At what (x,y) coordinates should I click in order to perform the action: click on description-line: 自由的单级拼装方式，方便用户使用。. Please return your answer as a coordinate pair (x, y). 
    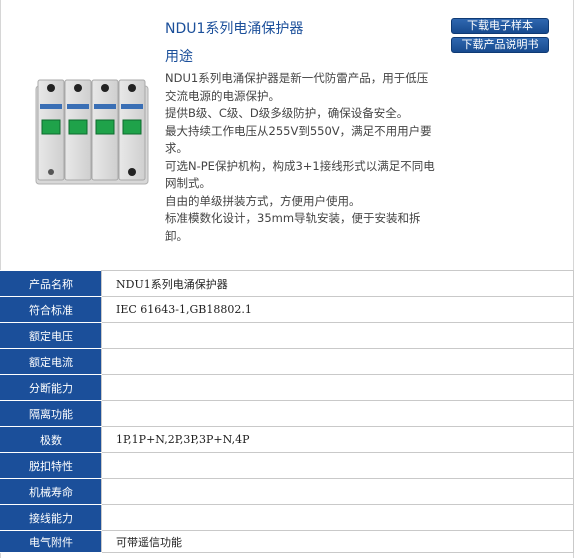
    Looking at the image, I should click on (263, 200).